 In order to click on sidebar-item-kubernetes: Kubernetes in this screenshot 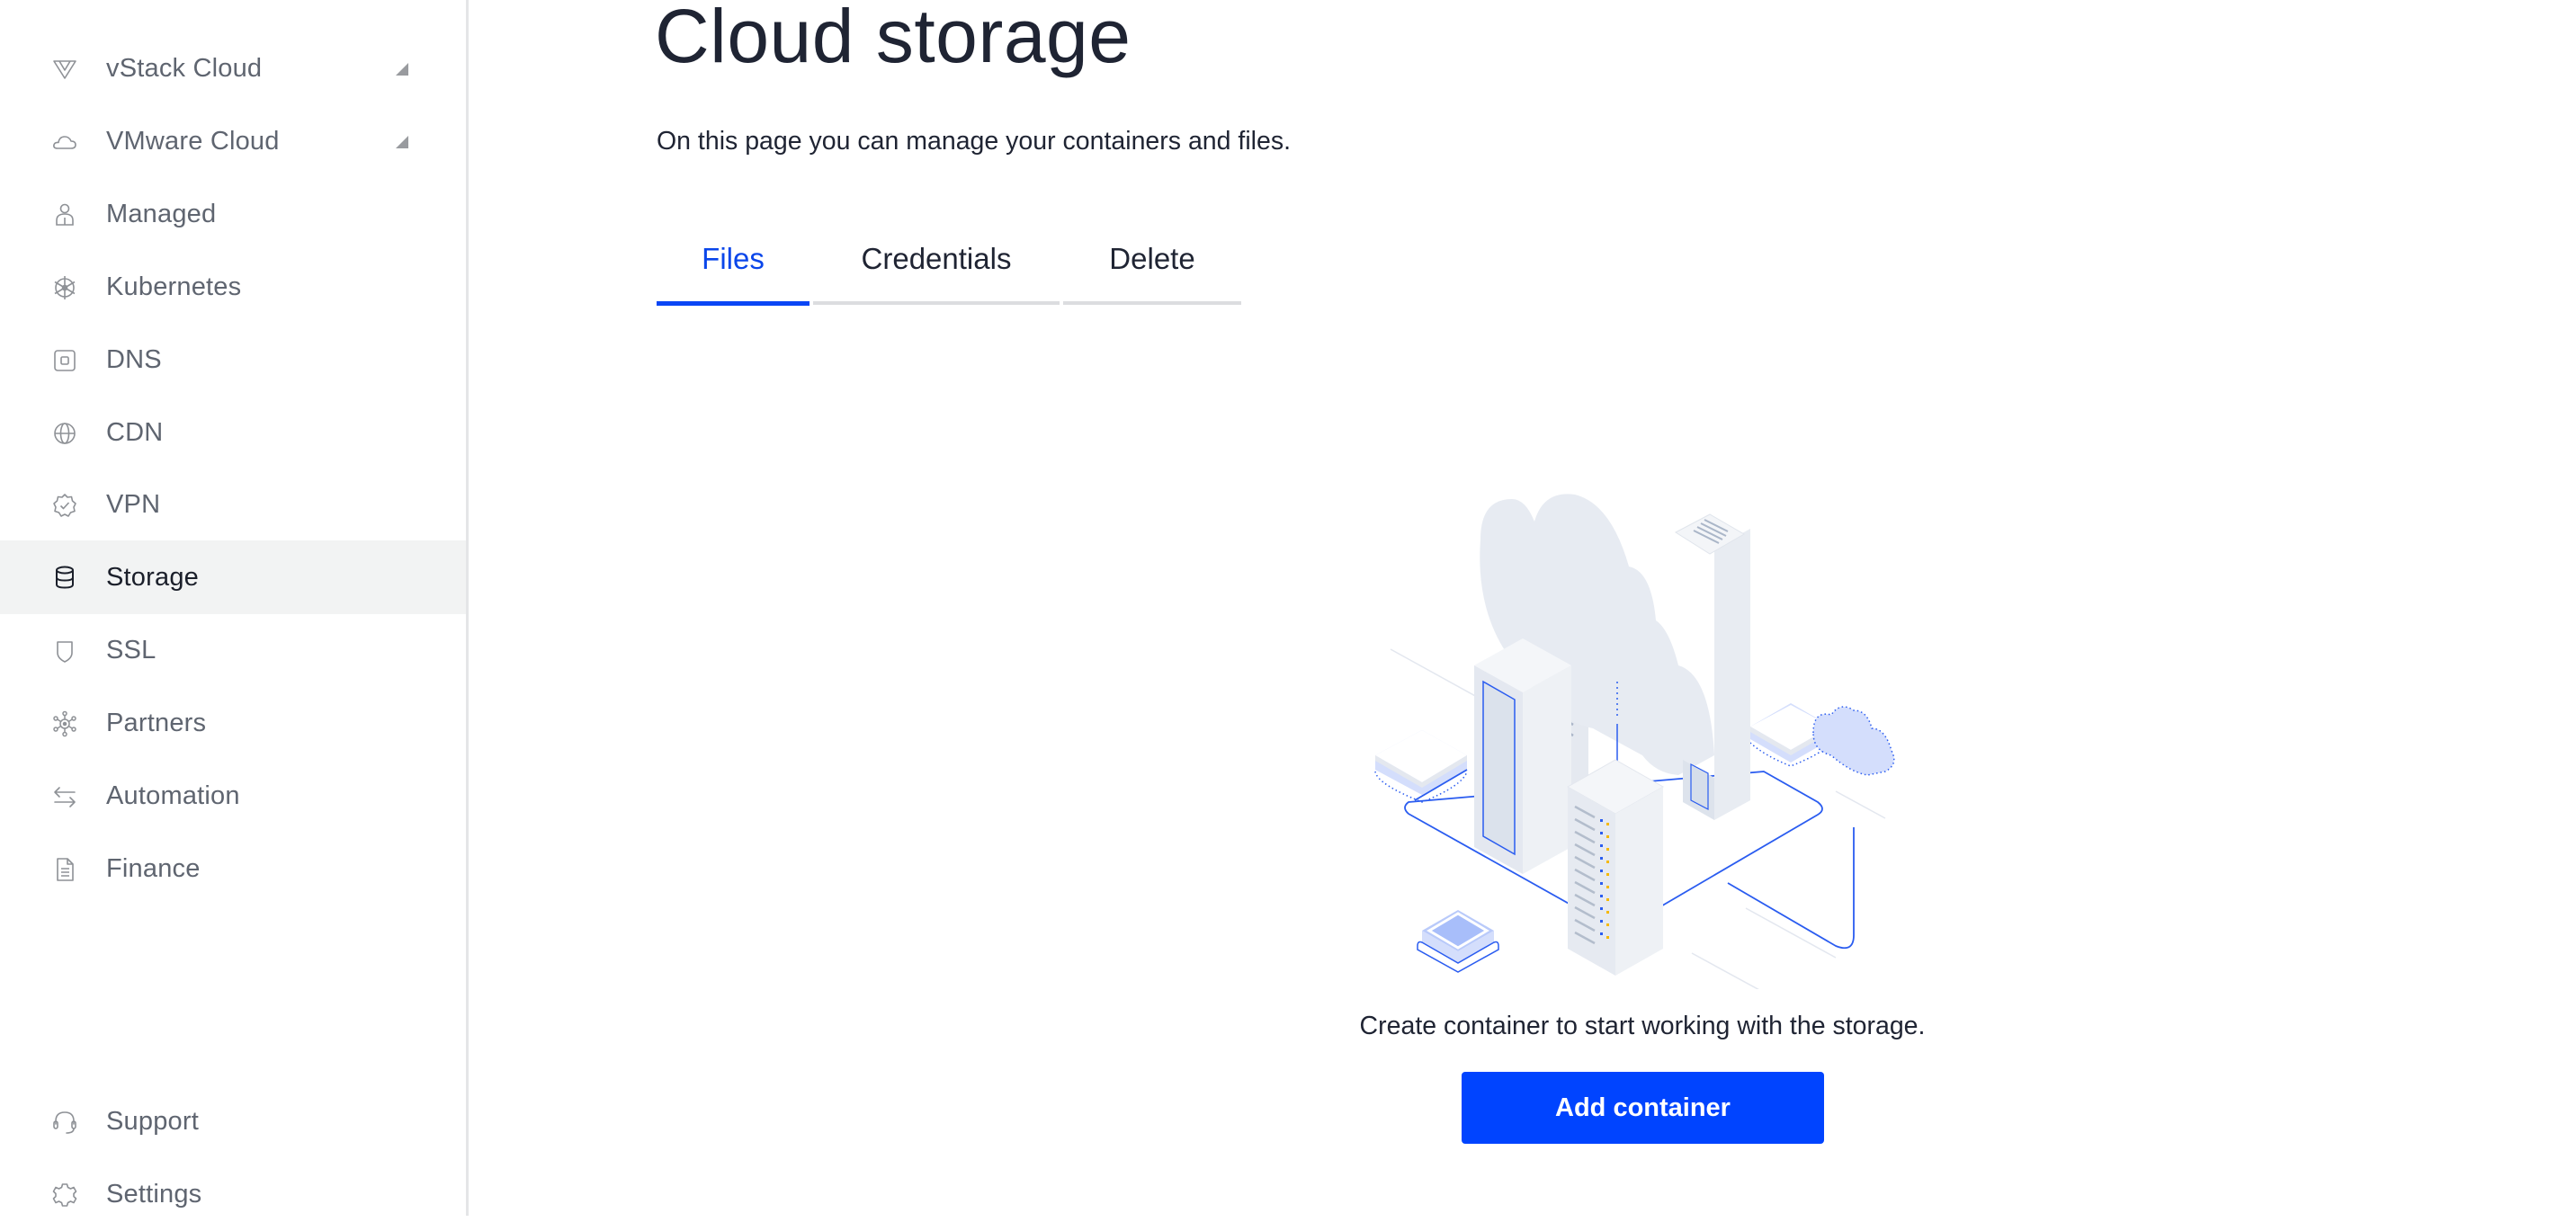, I will do `click(233, 288)`.